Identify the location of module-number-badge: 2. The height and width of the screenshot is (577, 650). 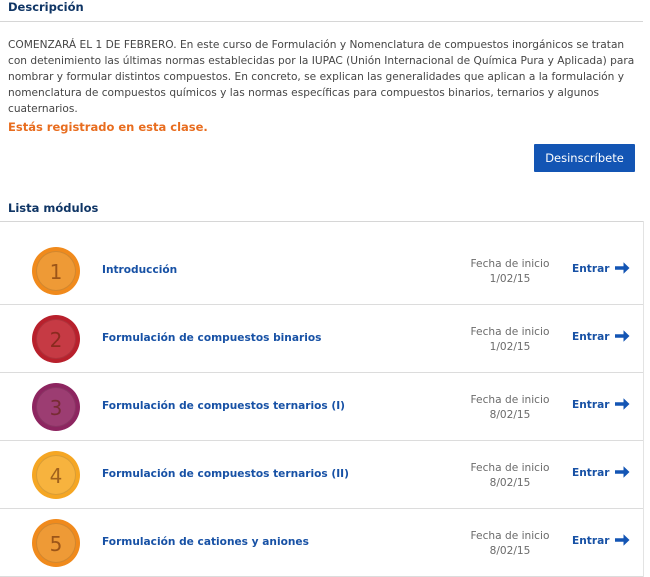
(56, 339).